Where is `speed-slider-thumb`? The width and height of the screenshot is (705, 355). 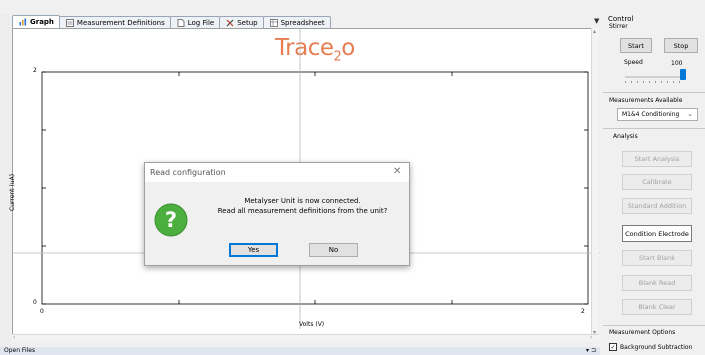 speed-slider-thumb is located at coordinates (683, 74).